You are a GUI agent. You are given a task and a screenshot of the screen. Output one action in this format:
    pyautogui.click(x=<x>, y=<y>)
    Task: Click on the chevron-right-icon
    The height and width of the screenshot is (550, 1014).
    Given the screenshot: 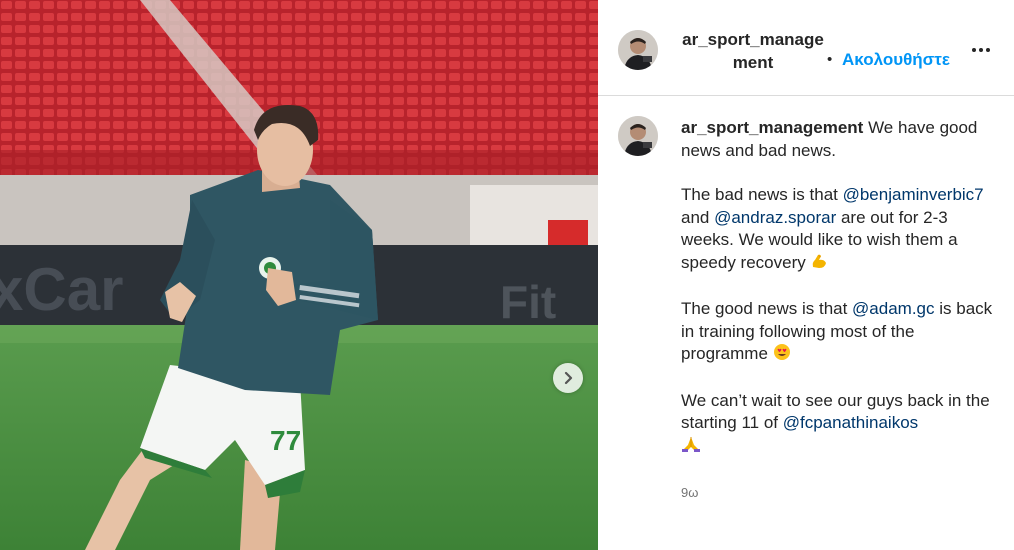 What is the action you would take?
    pyautogui.click(x=568, y=378)
    